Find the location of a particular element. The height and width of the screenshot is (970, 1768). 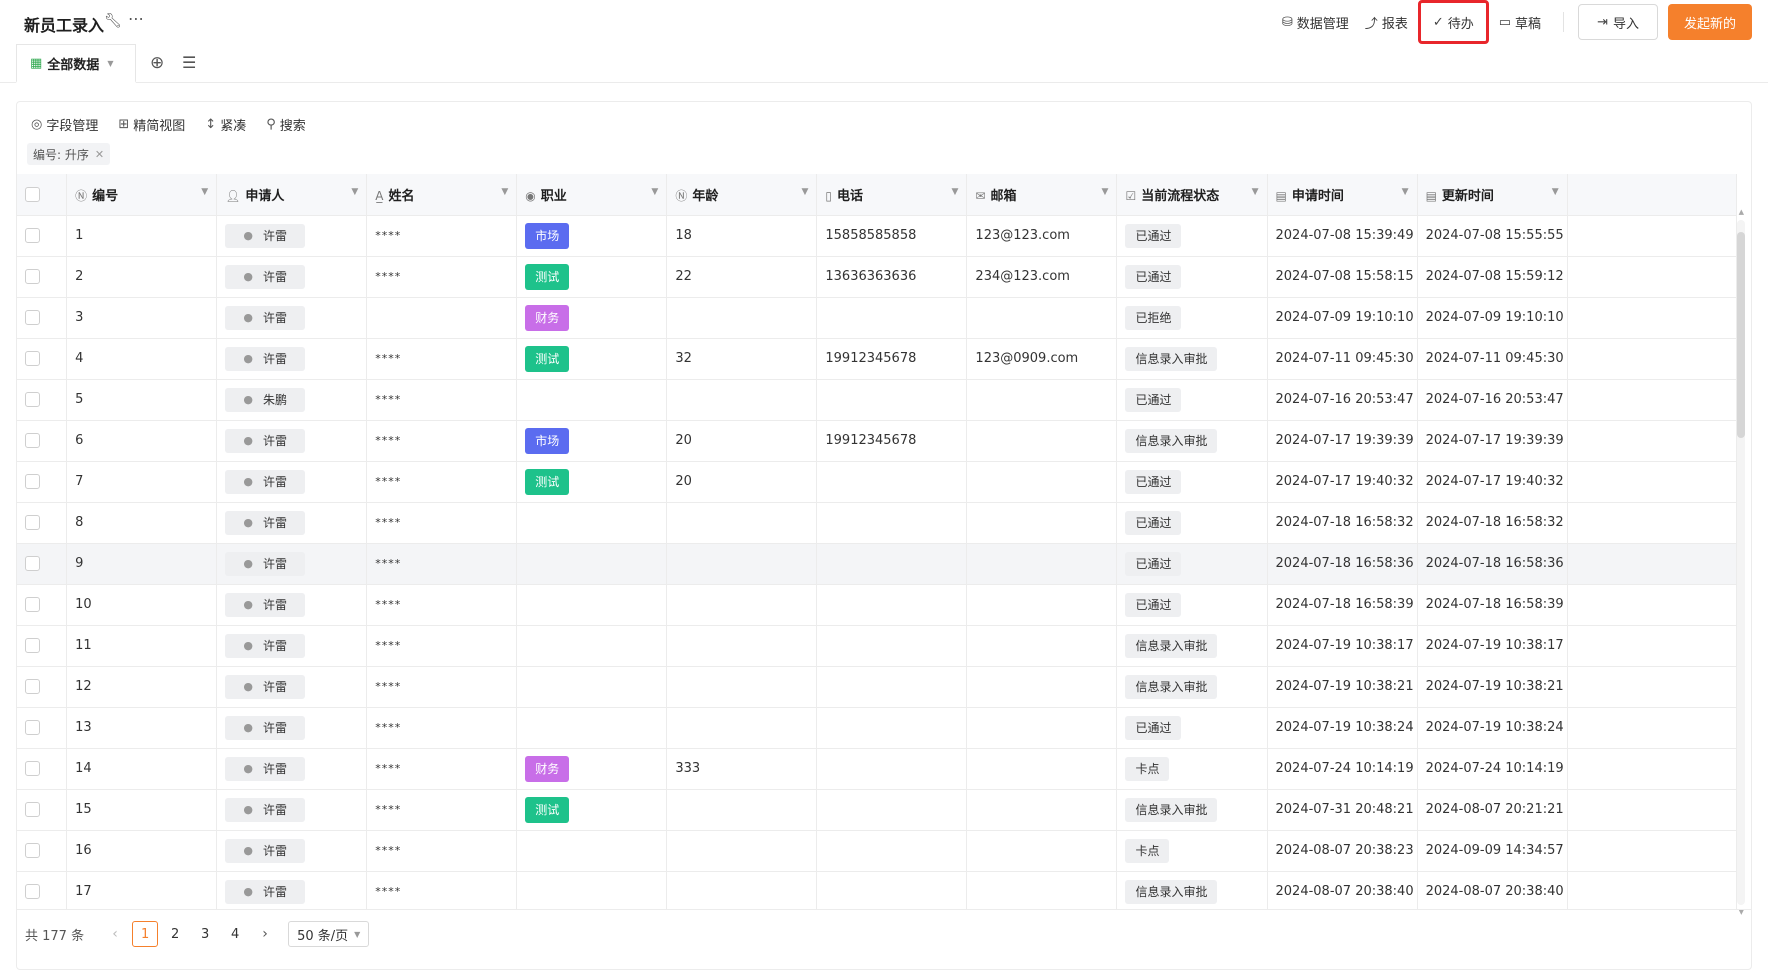

col-applied: ▤ 申请时间 ▼ is located at coordinates (1342, 195).